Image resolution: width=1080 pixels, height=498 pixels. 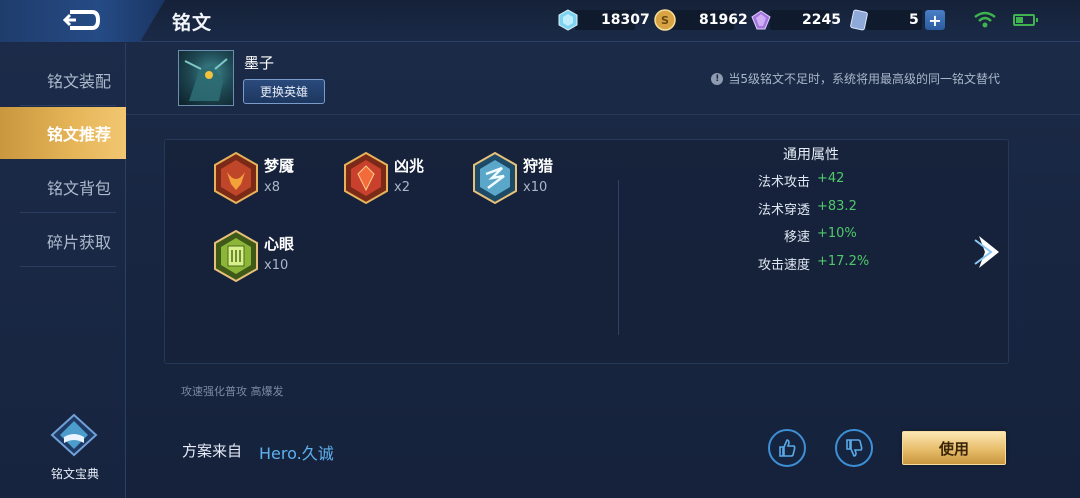 I want to click on svg-text: S, so click(x=665, y=20).